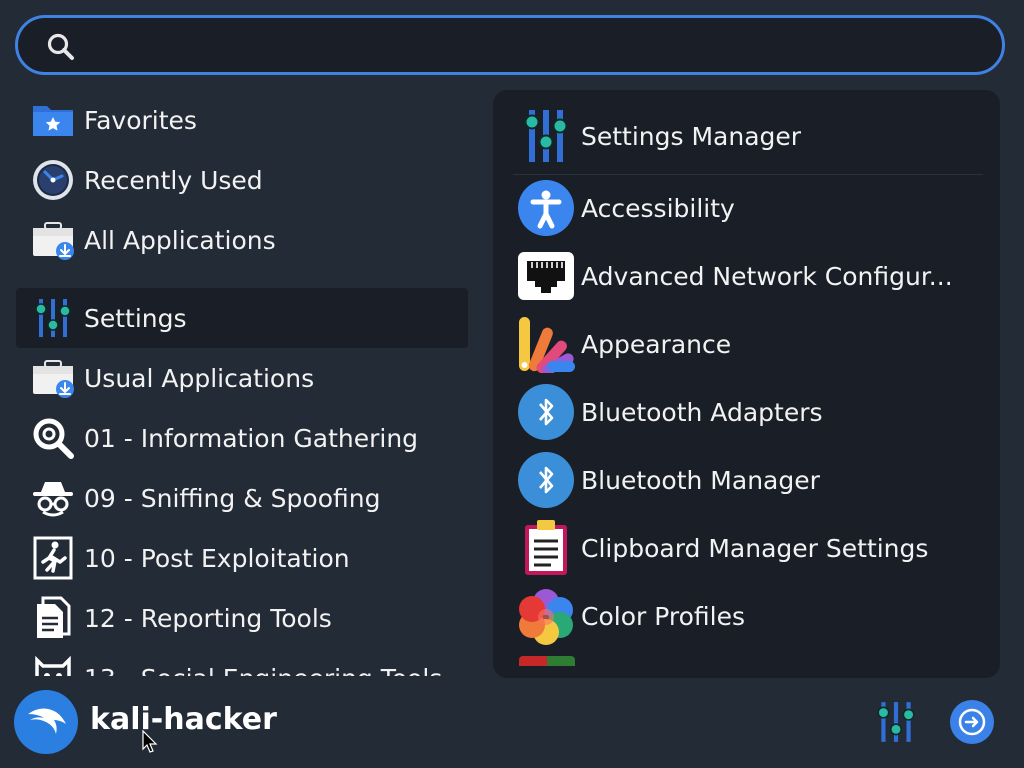 The width and height of the screenshot is (1024, 768). Describe the element at coordinates (232, 498) in the screenshot. I see `category-label: 09 - Sniffing & Spoofing` at that location.